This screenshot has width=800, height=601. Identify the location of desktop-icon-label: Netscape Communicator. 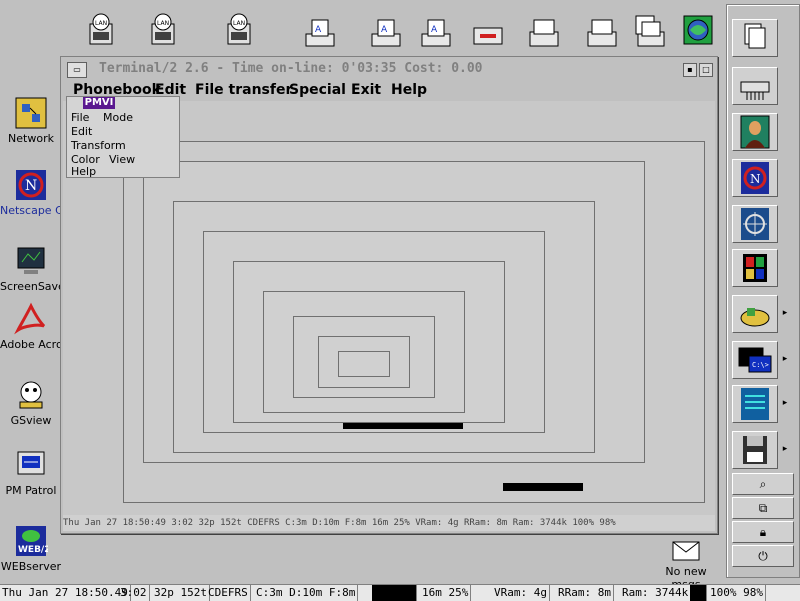
(31, 210).